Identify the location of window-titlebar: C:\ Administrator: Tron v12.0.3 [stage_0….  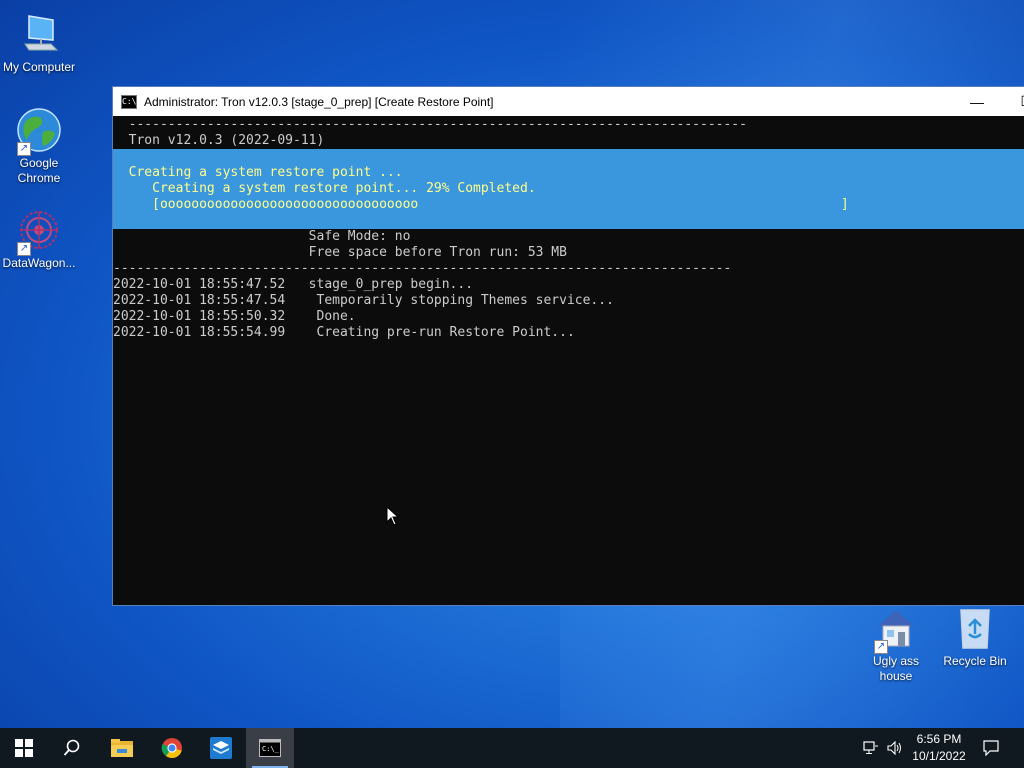
(568, 101).